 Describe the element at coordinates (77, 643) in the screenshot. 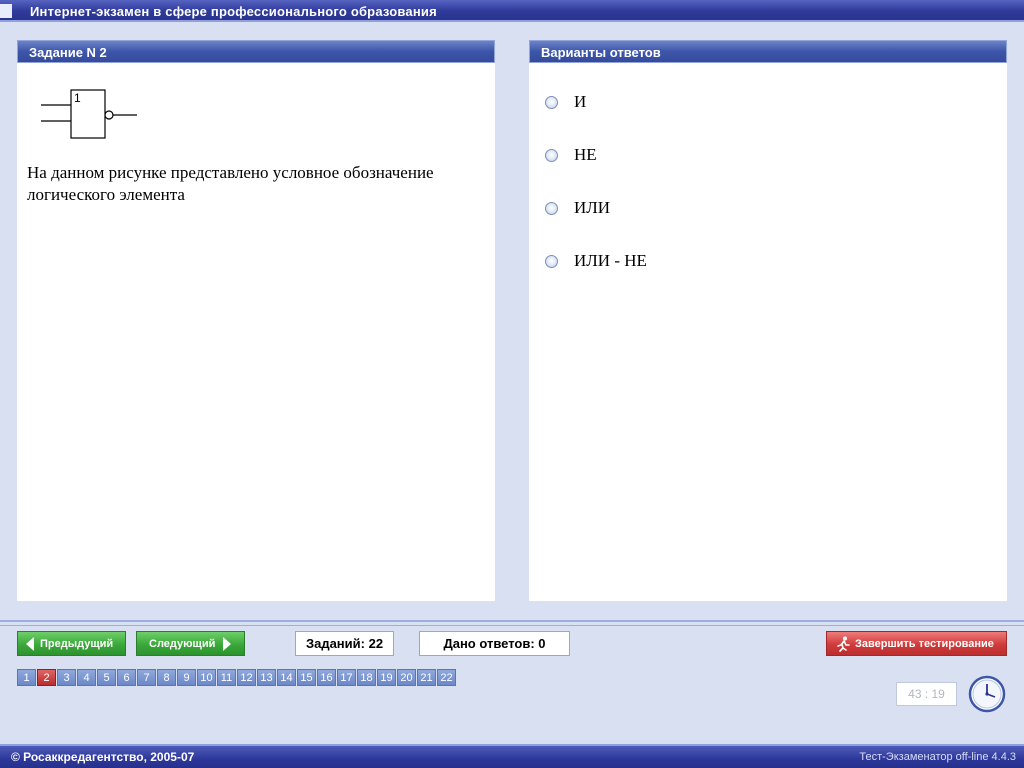

I see `prev-button-label: Предыдущий` at that location.